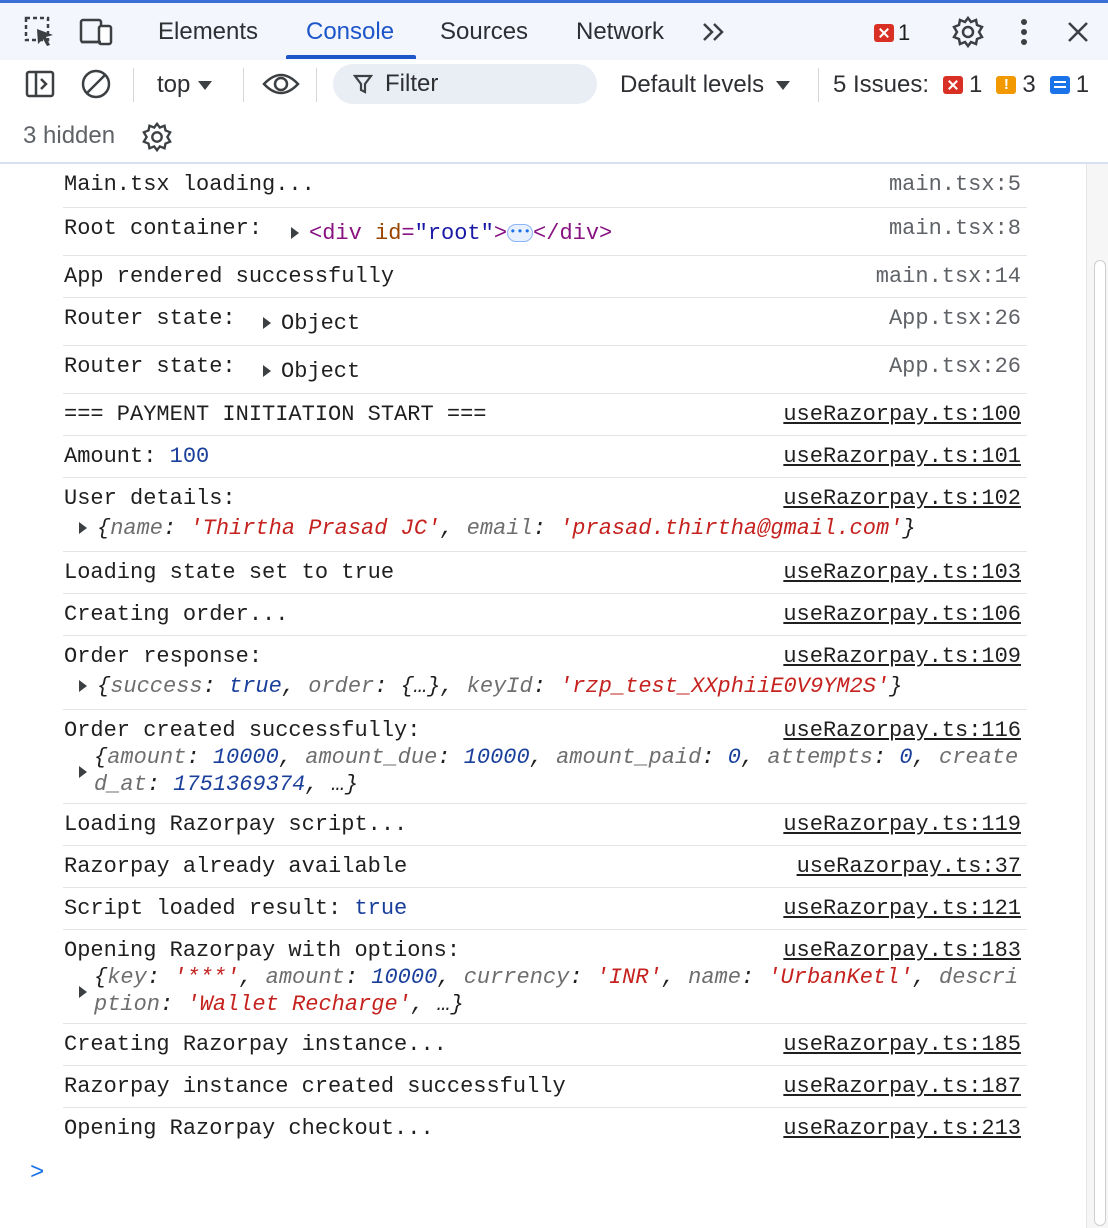 This screenshot has height=1228, width=1108. I want to click on log-source-link: useRazorpay.ts:102, so click(902, 498).